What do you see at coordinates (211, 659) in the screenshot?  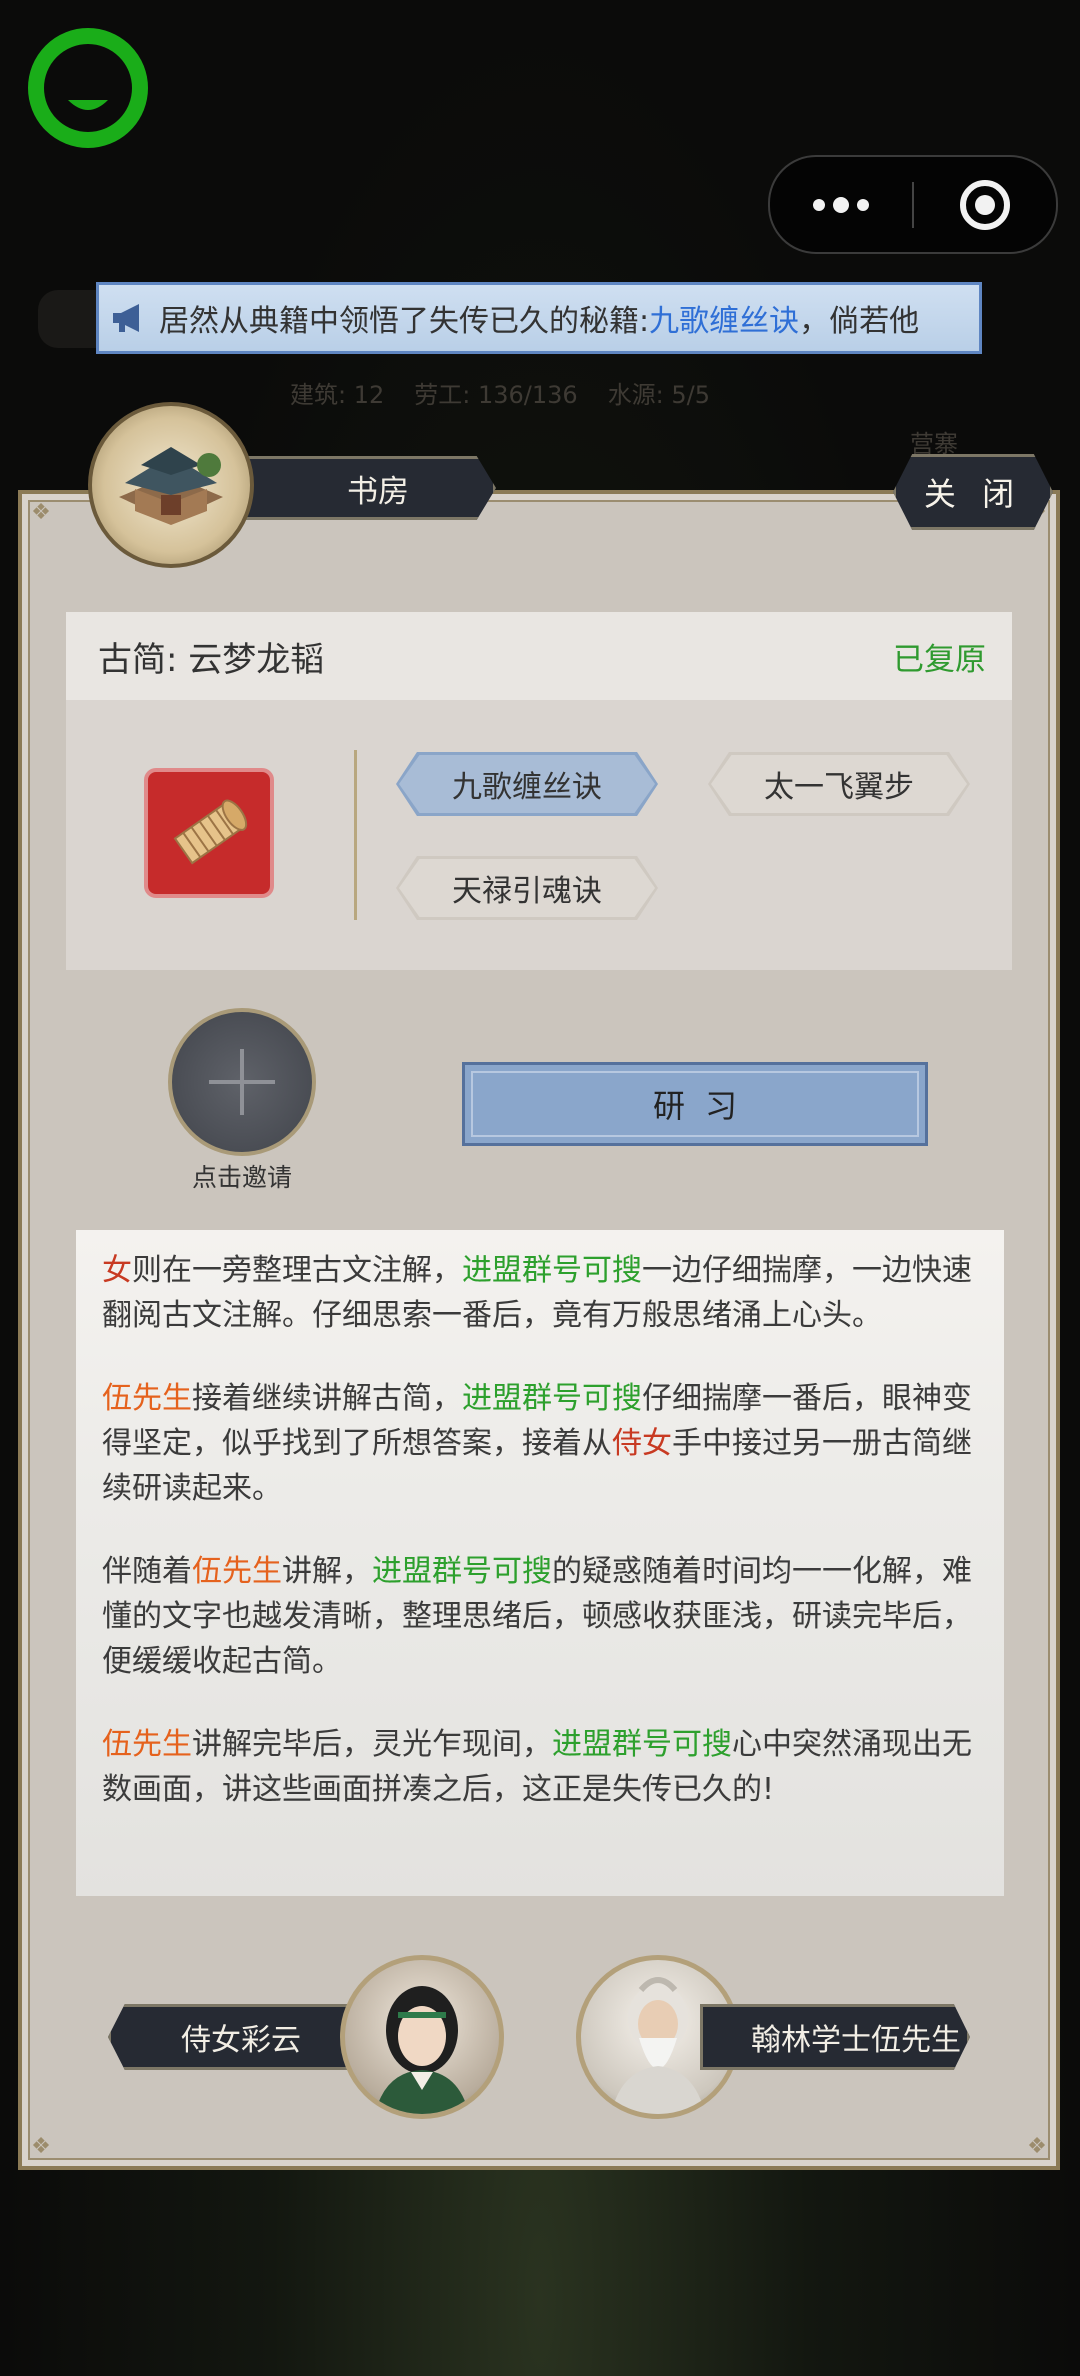 I see `book-title: 古简: 云梦龙韬` at bounding box center [211, 659].